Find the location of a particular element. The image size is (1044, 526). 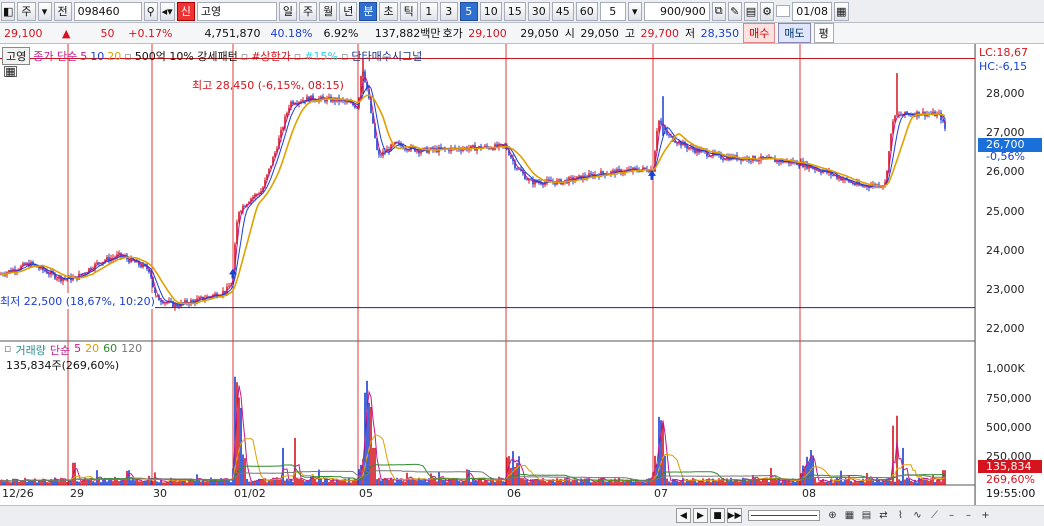

checkbox is located at coordinates (783, 11).